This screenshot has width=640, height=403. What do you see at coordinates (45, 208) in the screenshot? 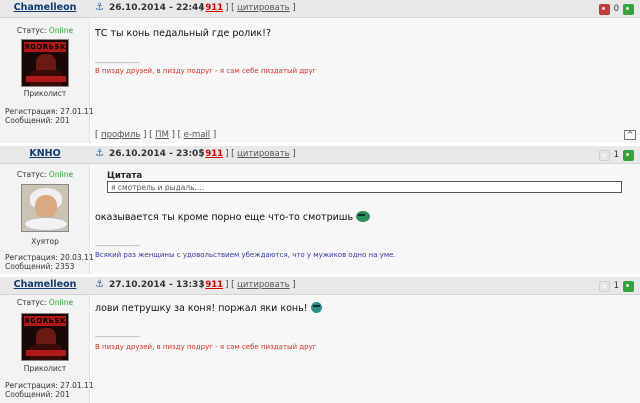
I see `avatar` at bounding box center [45, 208].